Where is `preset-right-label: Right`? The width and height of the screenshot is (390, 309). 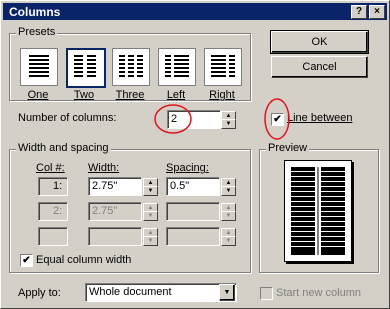 preset-right-label: Right is located at coordinates (222, 95).